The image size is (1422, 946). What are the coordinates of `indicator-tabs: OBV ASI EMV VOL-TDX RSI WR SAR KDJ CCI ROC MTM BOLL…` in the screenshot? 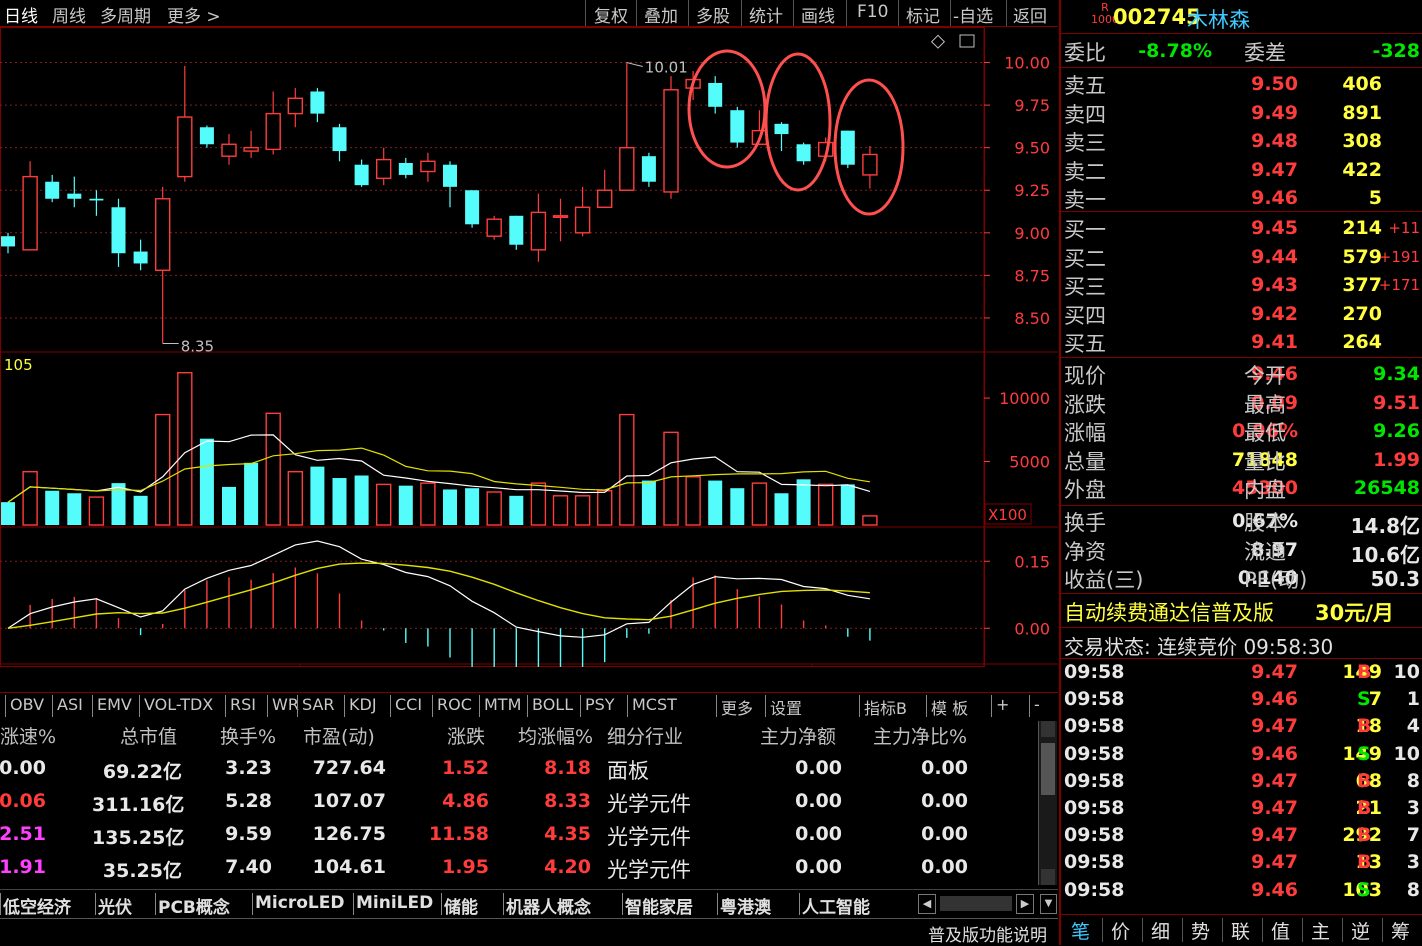 It's located at (529, 705).